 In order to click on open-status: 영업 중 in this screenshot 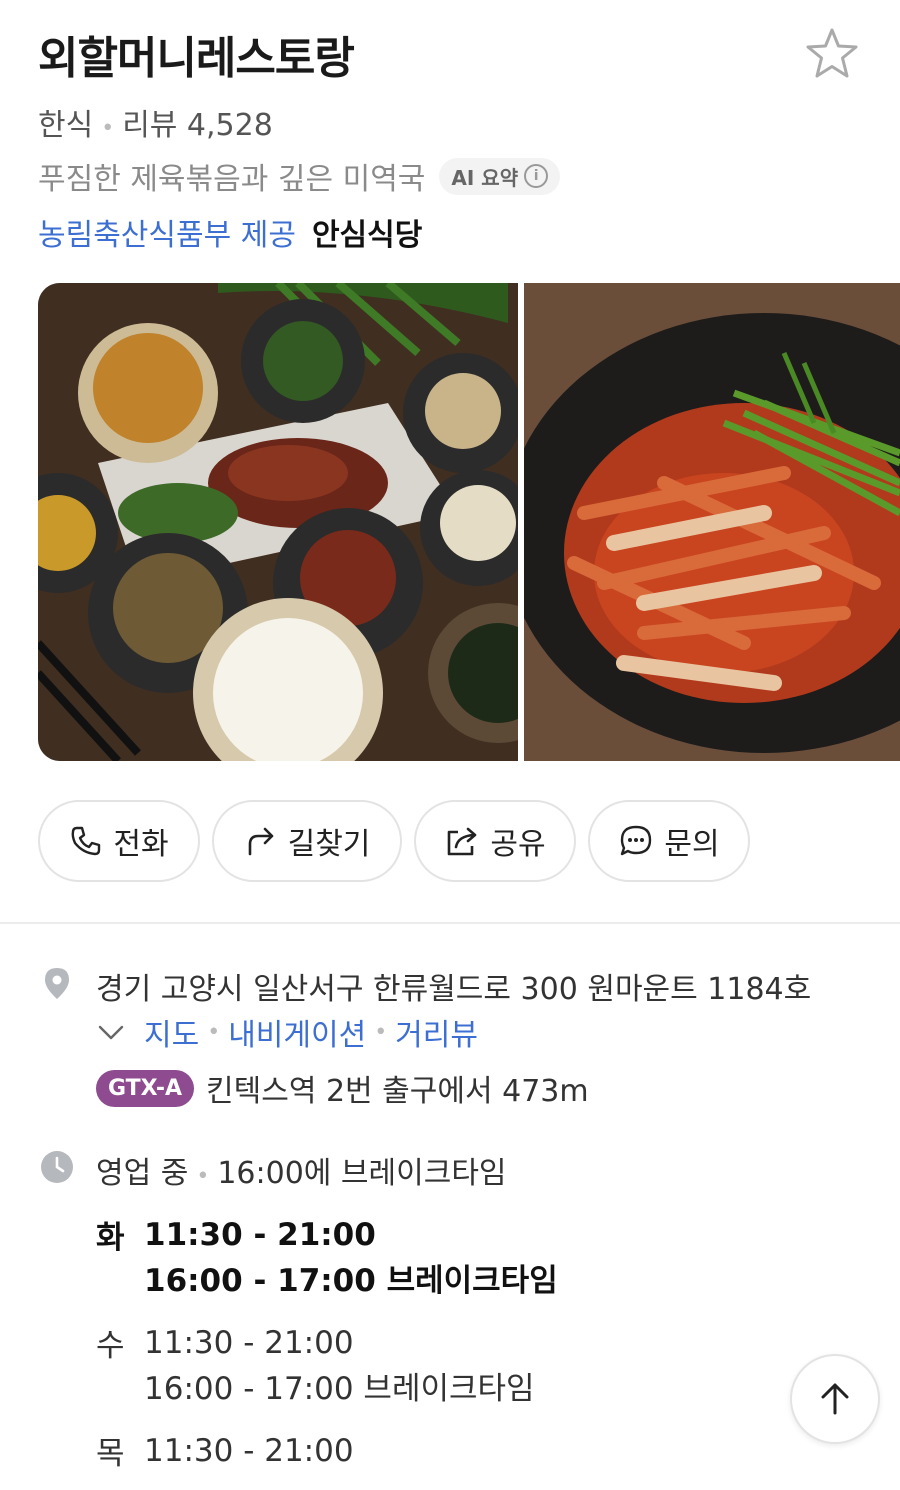, I will do `click(142, 1173)`.